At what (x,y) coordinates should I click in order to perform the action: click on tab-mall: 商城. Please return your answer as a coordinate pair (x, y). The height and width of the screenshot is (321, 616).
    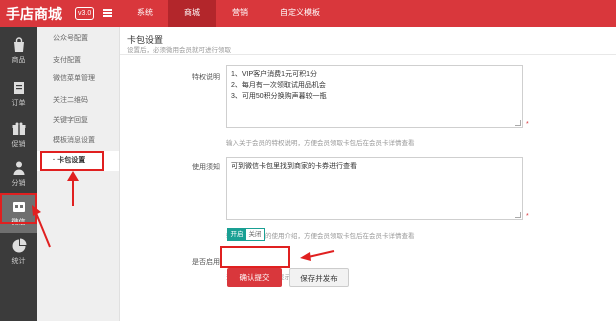
    Looking at the image, I should click on (192, 13).